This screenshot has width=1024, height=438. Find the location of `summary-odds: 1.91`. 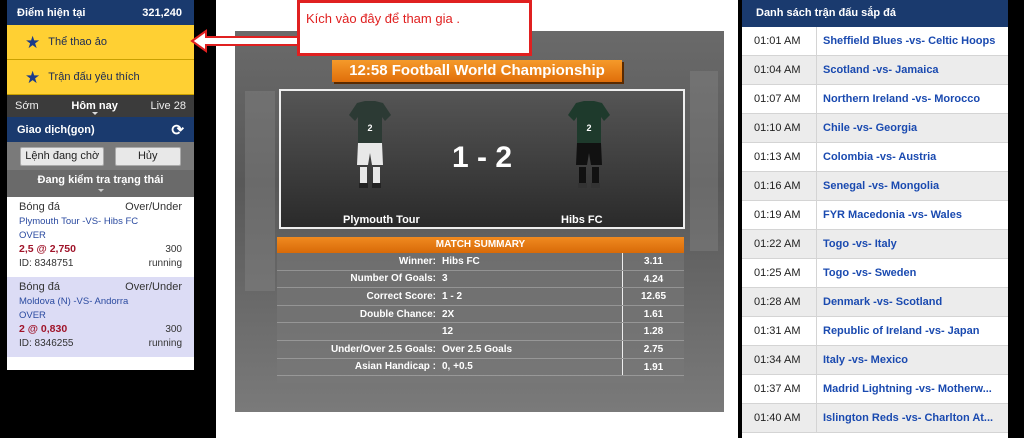

summary-odds: 1.91 is located at coordinates (653, 367).